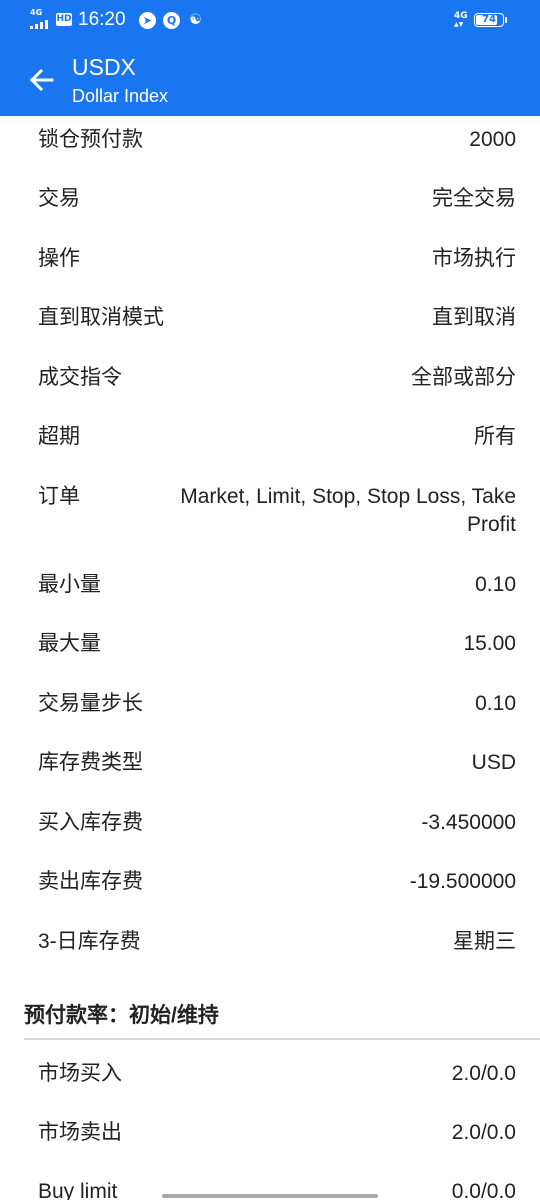 The height and width of the screenshot is (1200, 540). Describe the element at coordinates (59, 436) in the screenshot. I see `spec-label: 超期` at that location.